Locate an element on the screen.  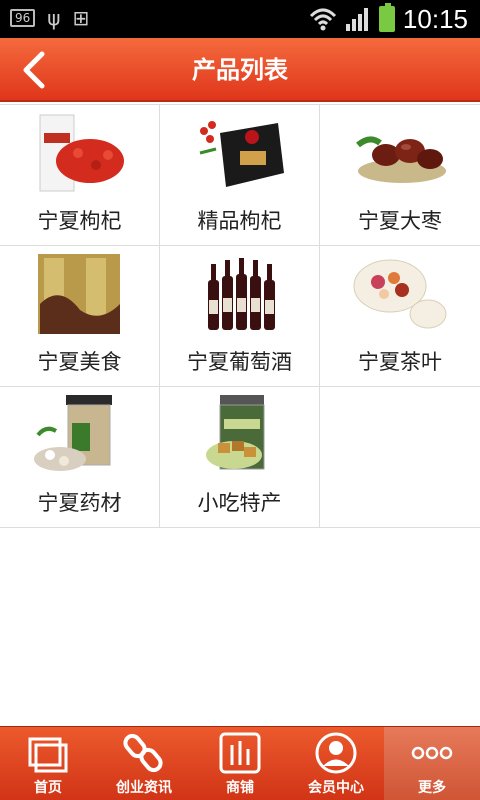
product-label: 宁夏美食 is located at coordinates (79, 362).